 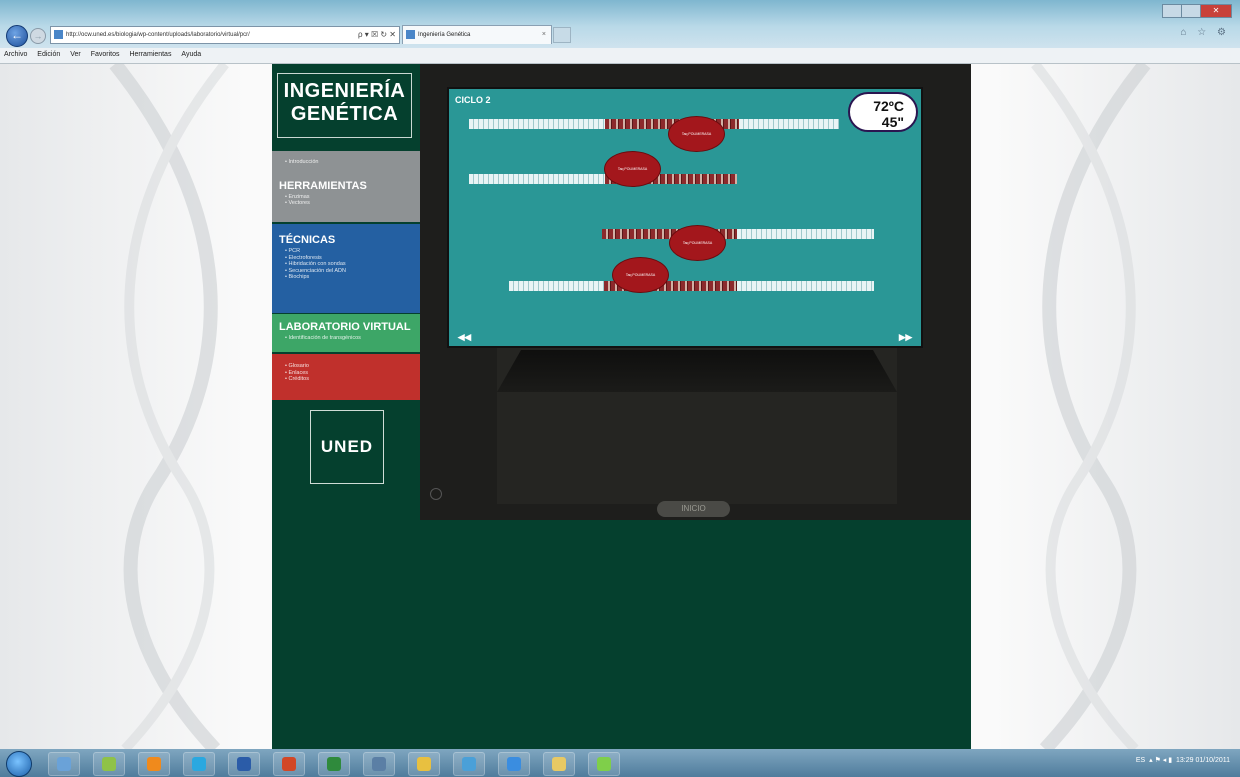 What do you see at coordinates (436, 494) in the screenshot?
I see `sound-icon` at bounding box center [436, 494].